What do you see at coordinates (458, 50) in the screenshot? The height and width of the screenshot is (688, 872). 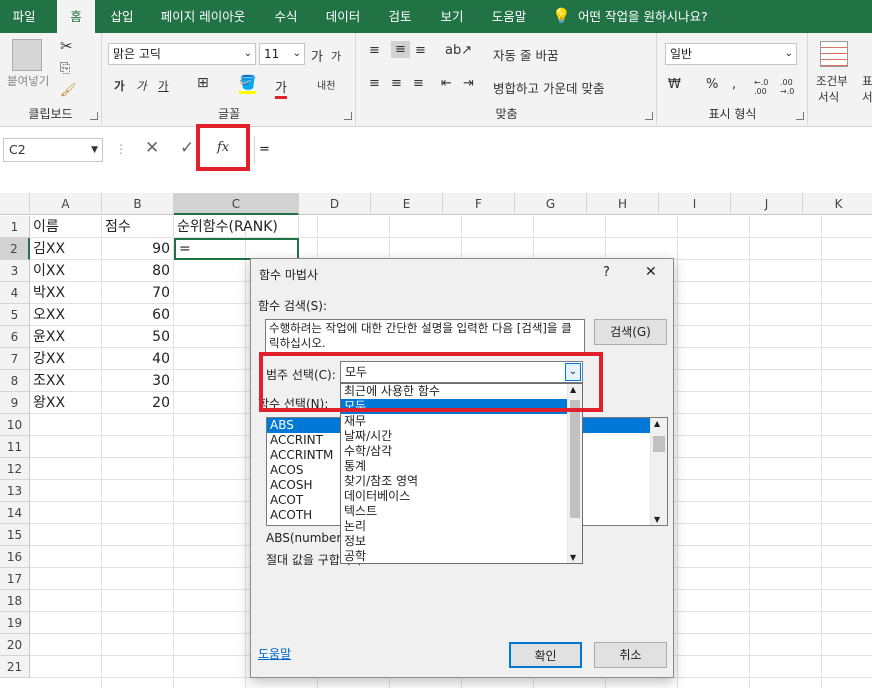 I see `orientation-icon: ab↗` at bounding box center [458, 50].